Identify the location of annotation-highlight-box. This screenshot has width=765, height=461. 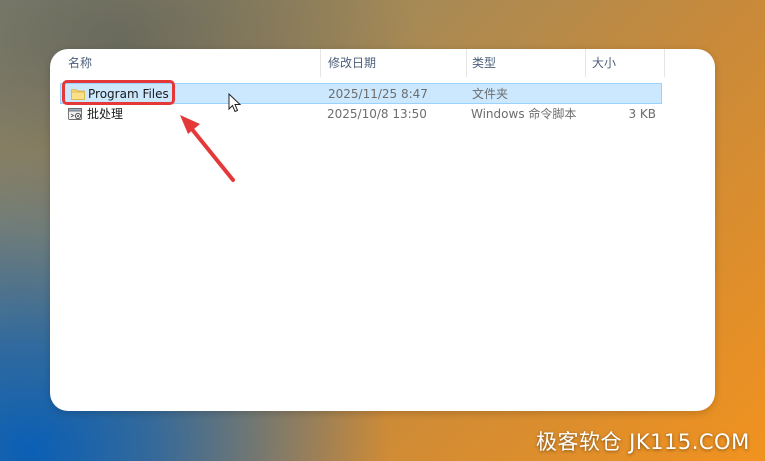
(118, 92).